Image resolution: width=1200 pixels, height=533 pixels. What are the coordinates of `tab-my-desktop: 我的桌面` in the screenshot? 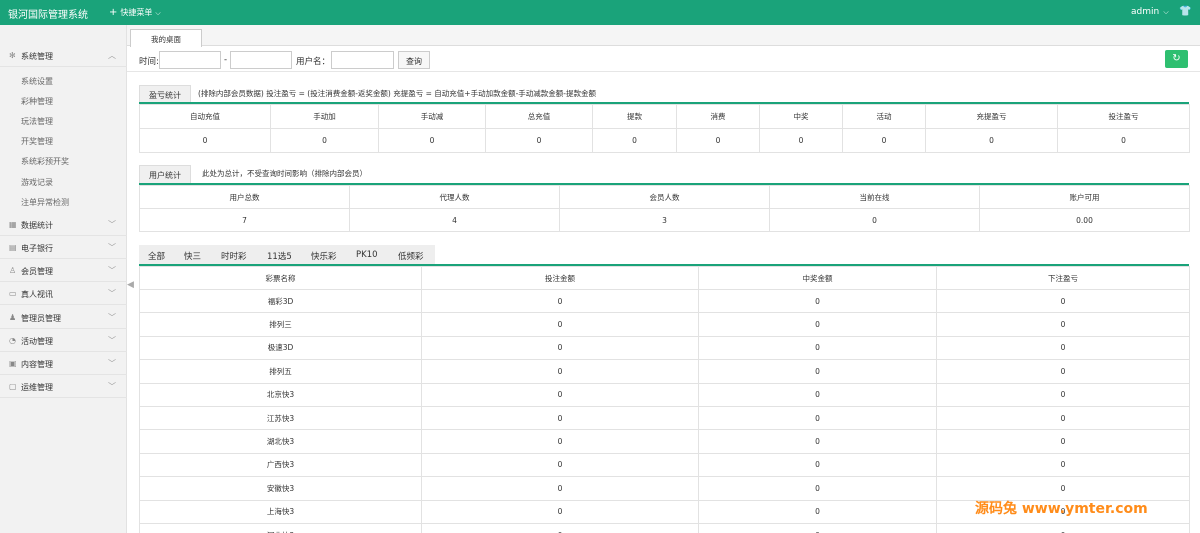 It's located at (166, 38).